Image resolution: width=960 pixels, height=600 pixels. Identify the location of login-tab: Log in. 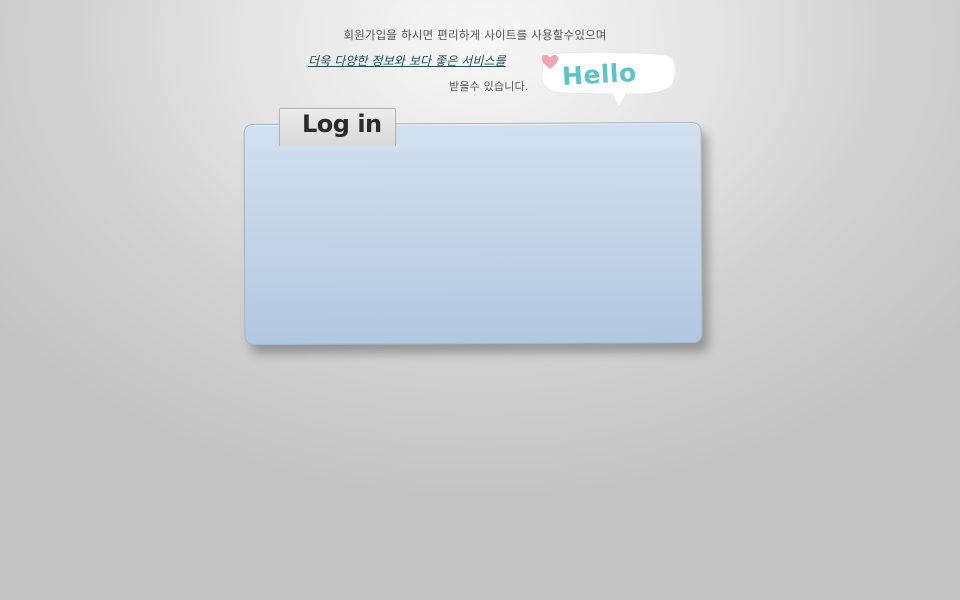
(337, 127).